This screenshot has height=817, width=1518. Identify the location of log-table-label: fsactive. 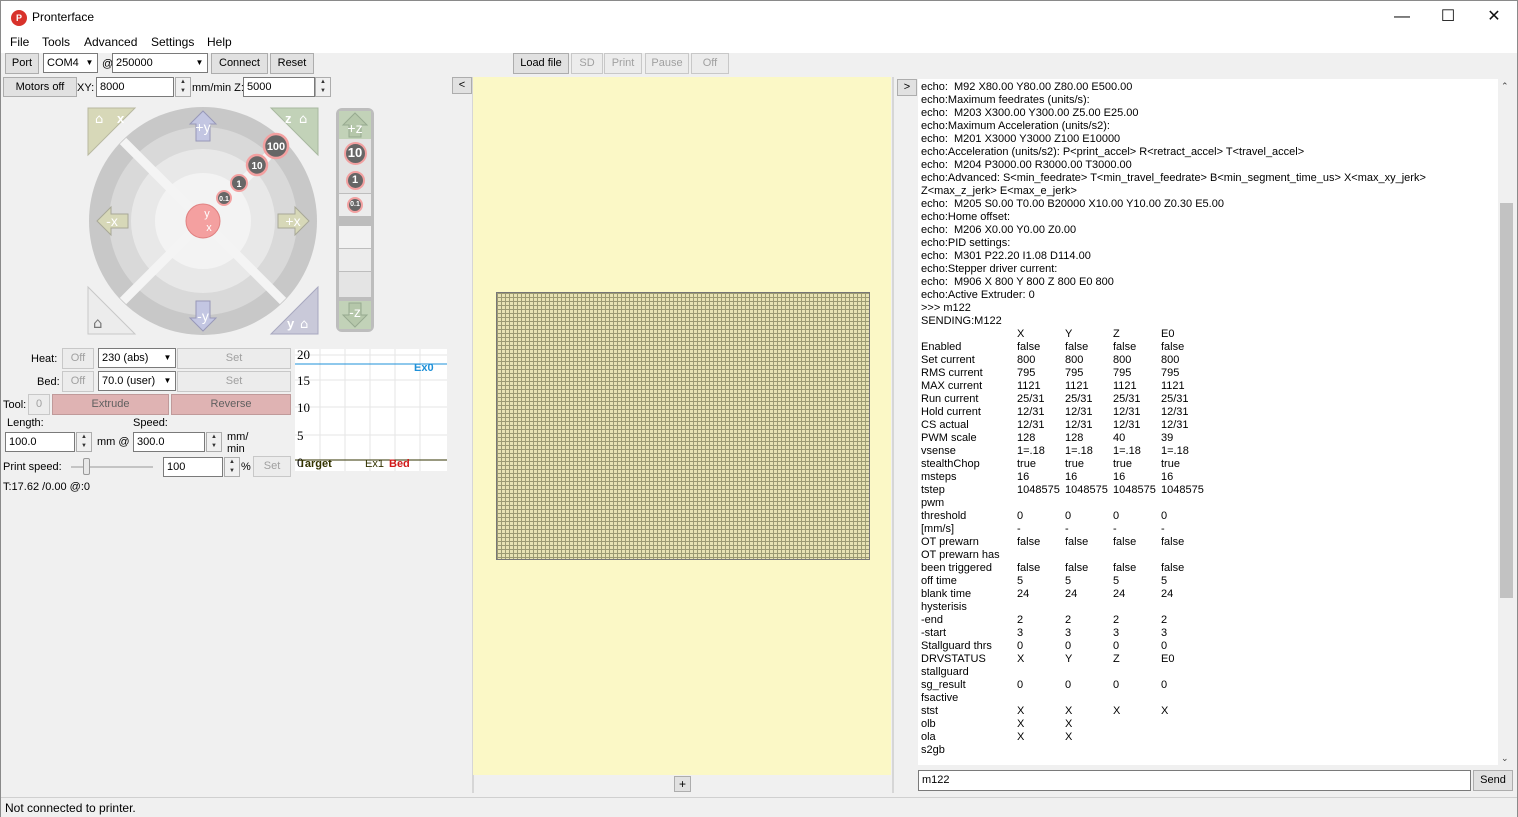
(940, 698).